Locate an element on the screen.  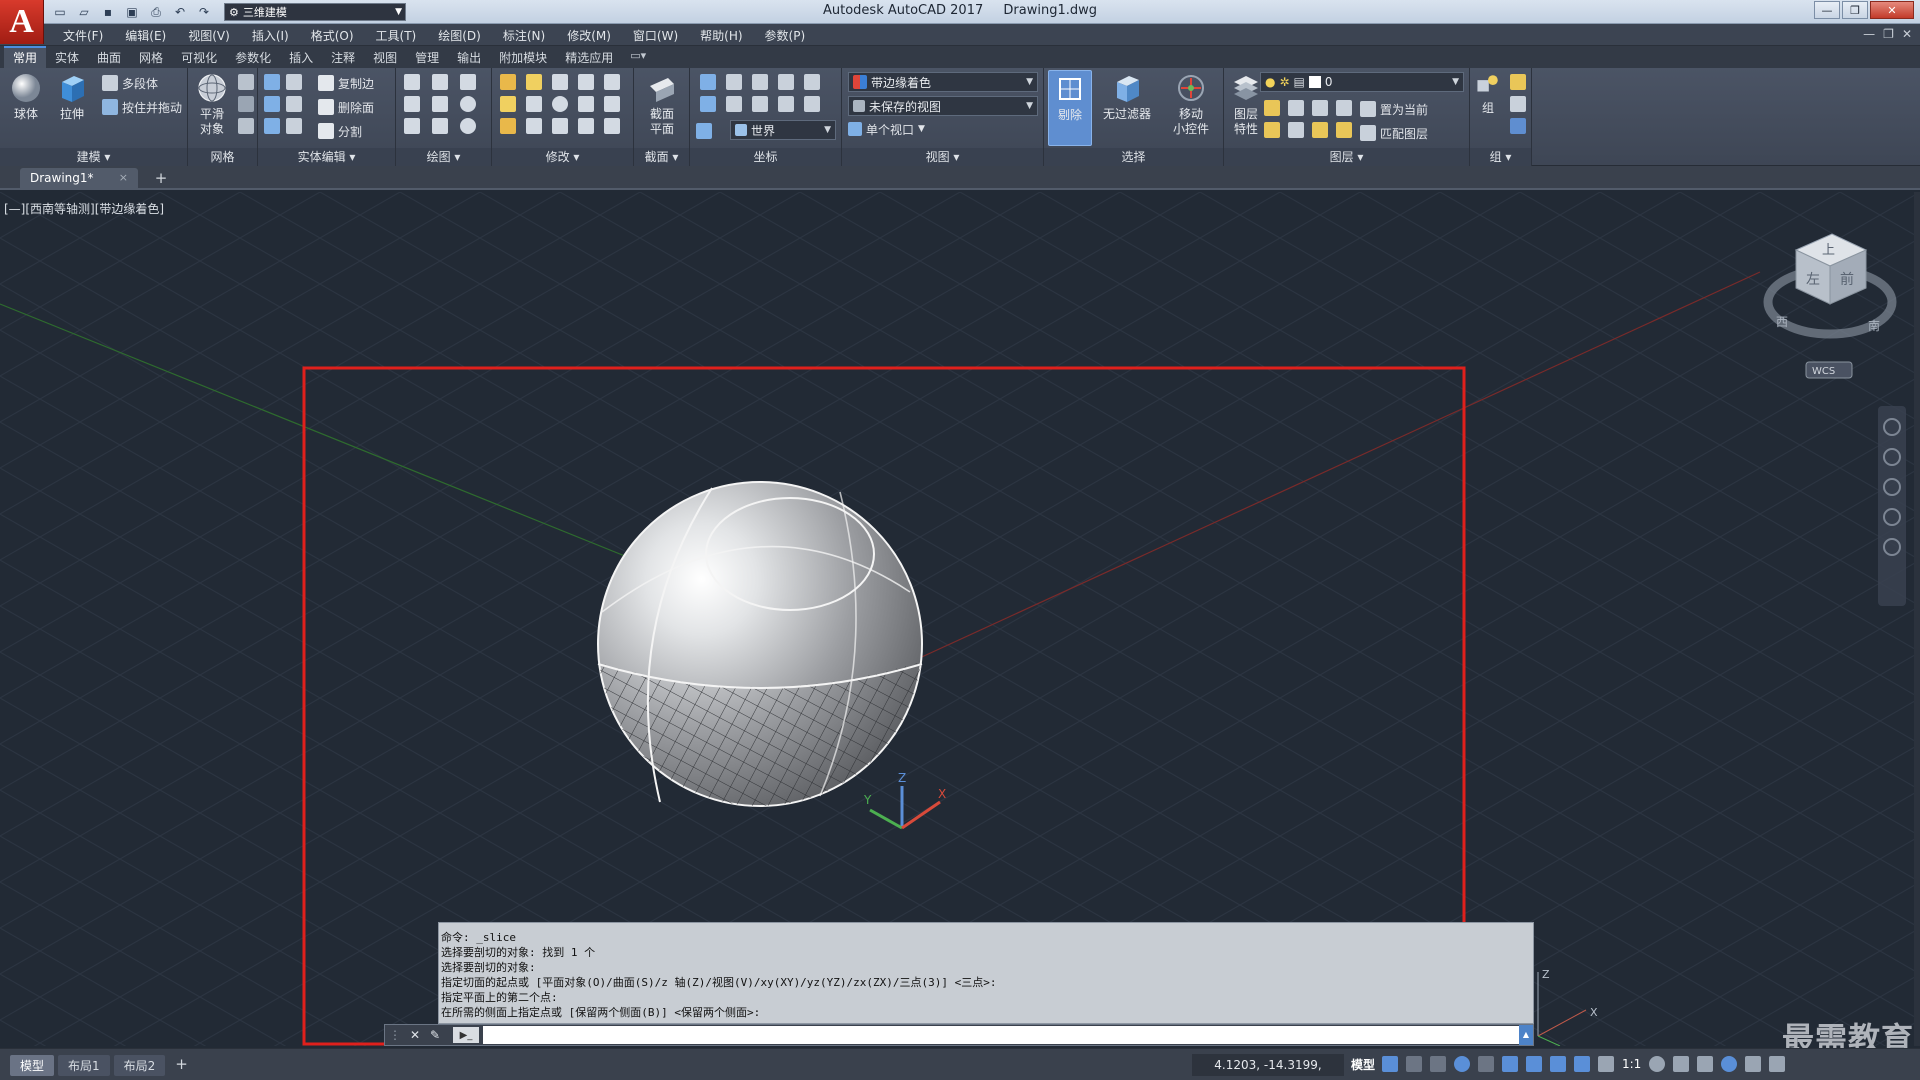
ucs-view-icon is located at coordinates (708, 104).